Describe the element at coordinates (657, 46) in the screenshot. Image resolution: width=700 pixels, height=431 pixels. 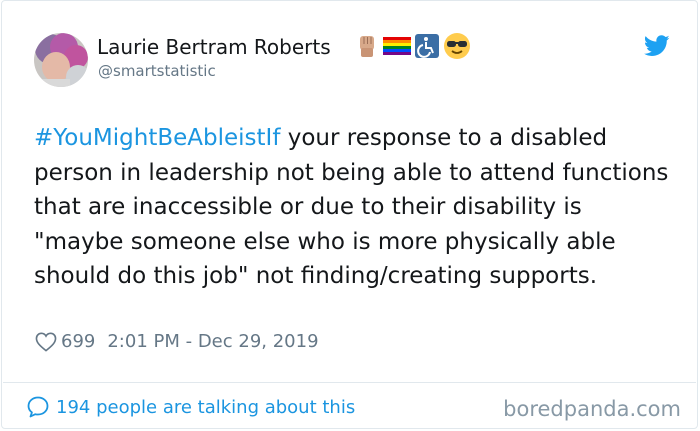
I see `twitter-bird-icon` at that location.